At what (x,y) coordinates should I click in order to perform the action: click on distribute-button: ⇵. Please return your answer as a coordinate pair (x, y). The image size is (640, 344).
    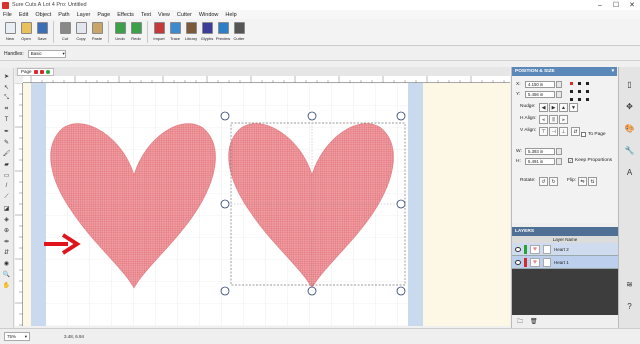
    Looking at the image, I should click on (575, 131).